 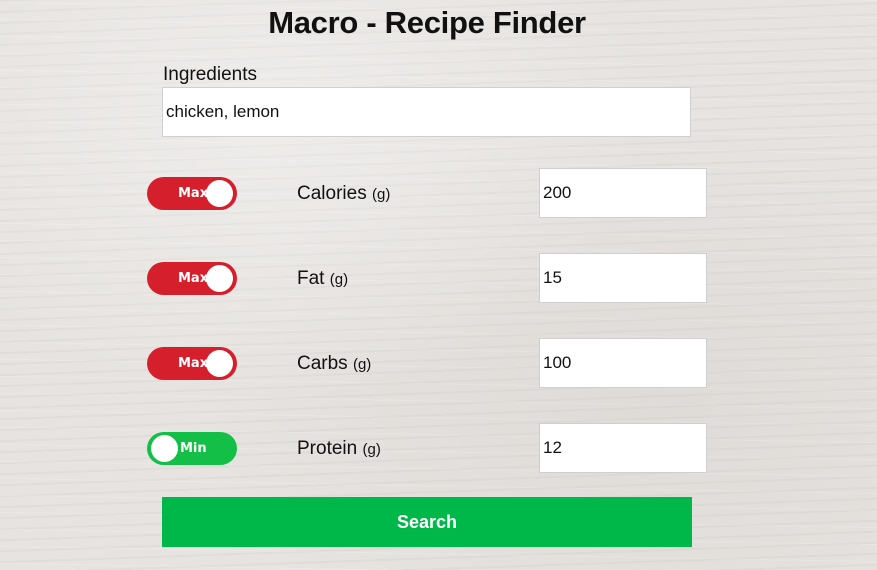 What do you see at coordinates (427, 22) in the screenshot?
I see `page-title: Macro - Recipe Finder` at bounding box center [427, 22].